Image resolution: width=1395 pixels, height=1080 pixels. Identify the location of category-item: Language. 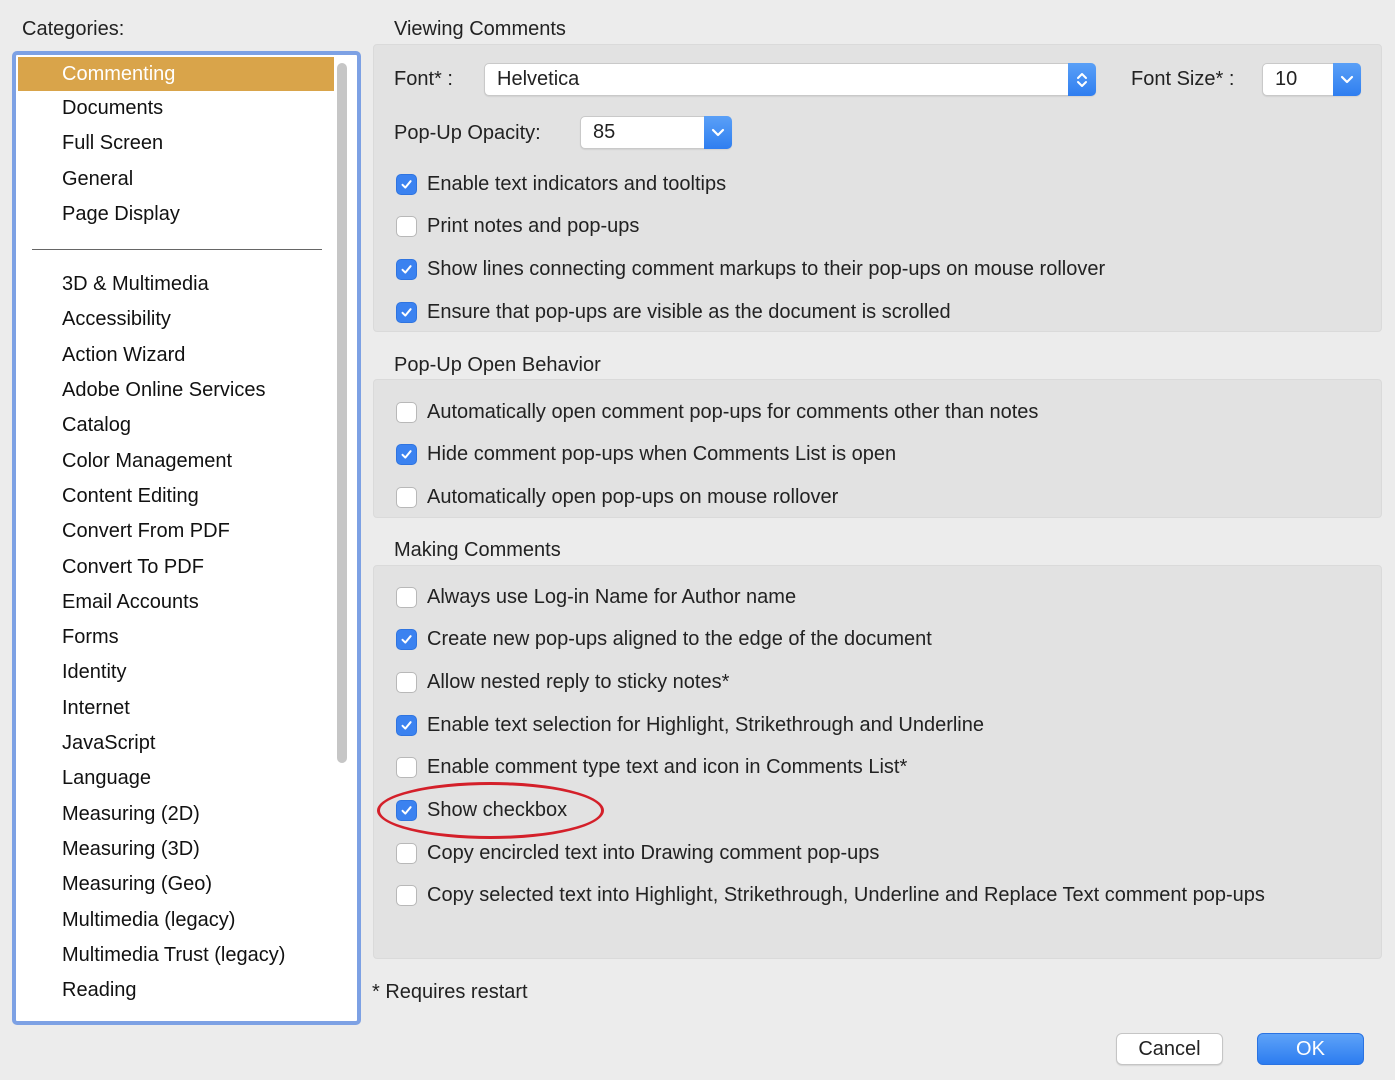
(176, 778).